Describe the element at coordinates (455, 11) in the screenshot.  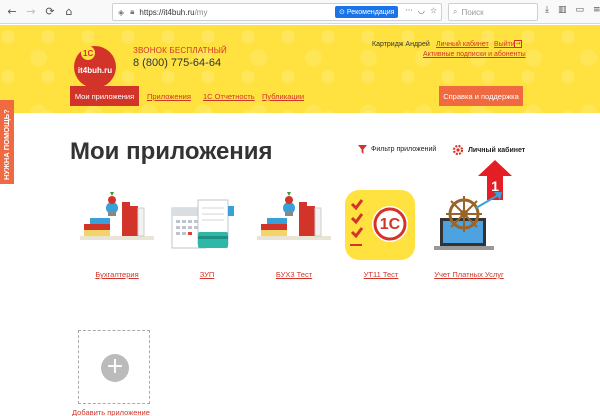
I see `search-icon: ⌕` at that location.